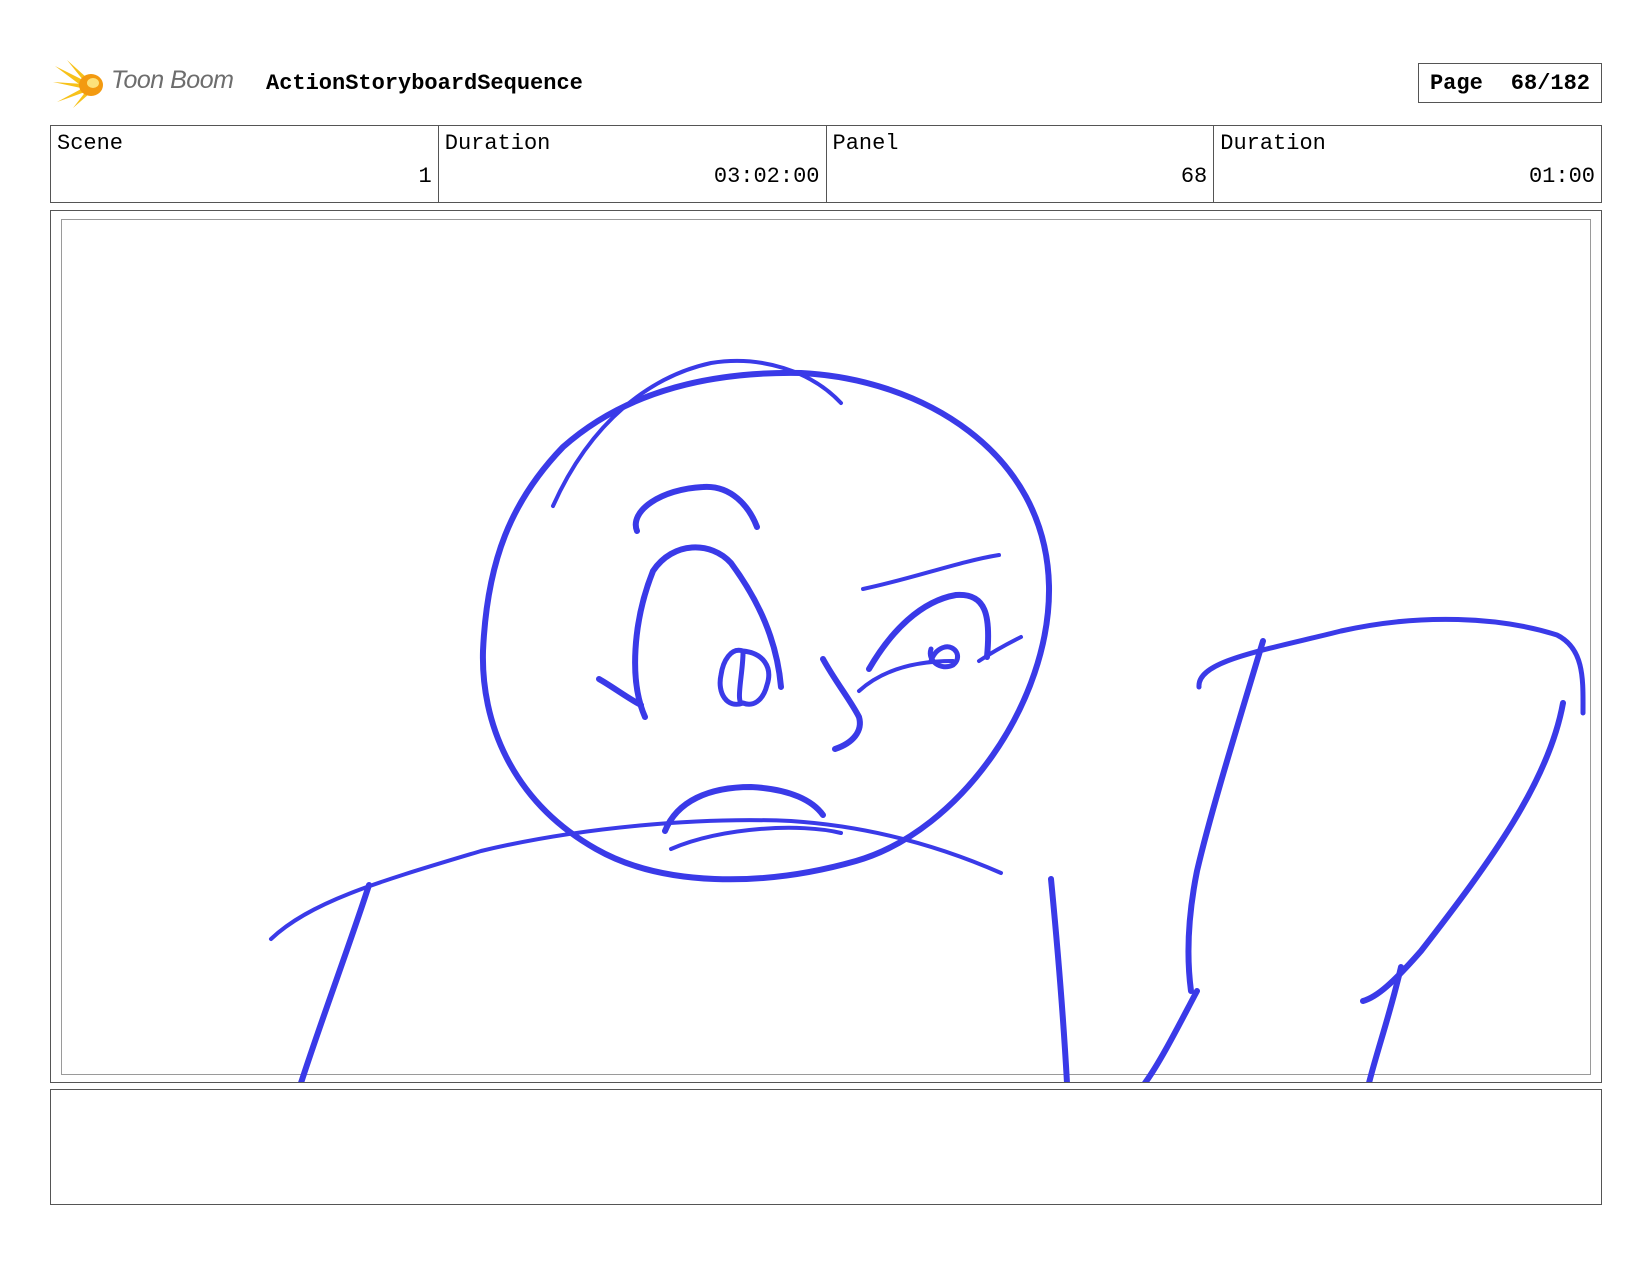  I want to click on torso-right-line, so click(1059, 979).